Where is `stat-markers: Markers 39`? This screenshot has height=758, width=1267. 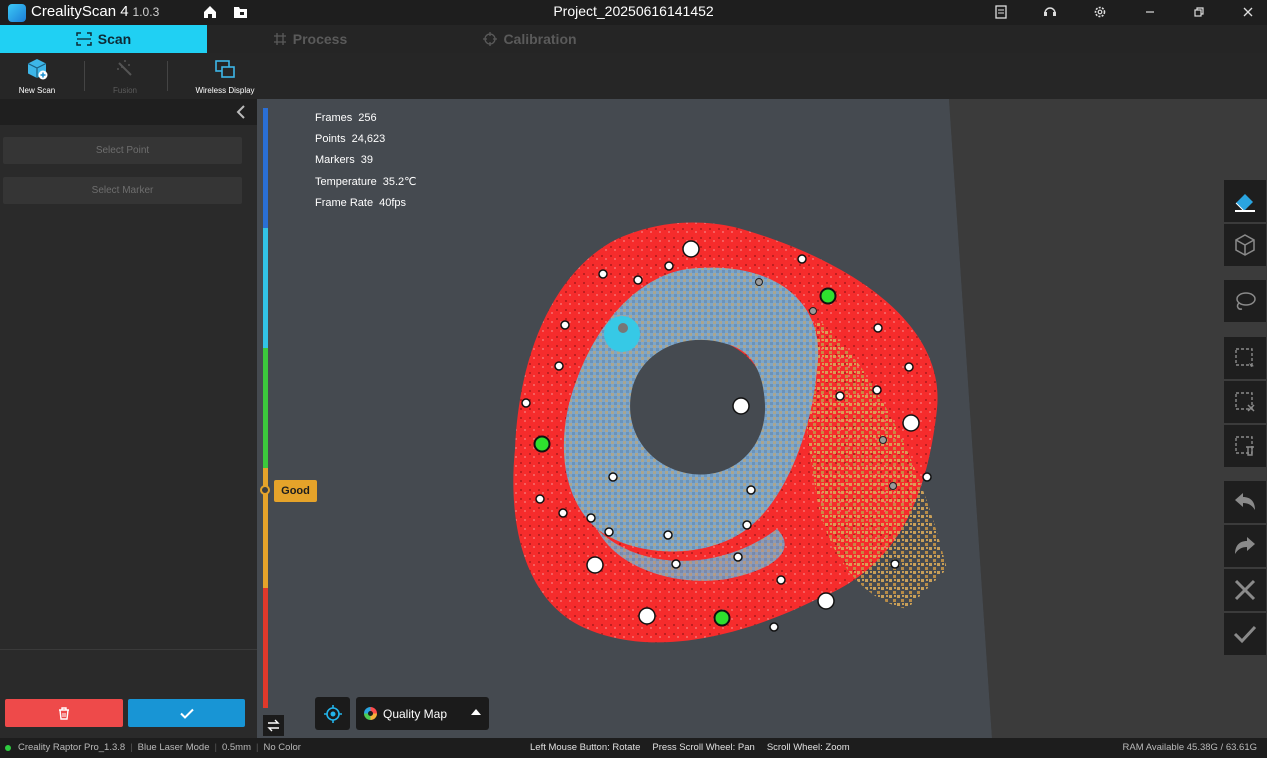
stat-markers: Markers 39 is located at coordinates (344, 160).